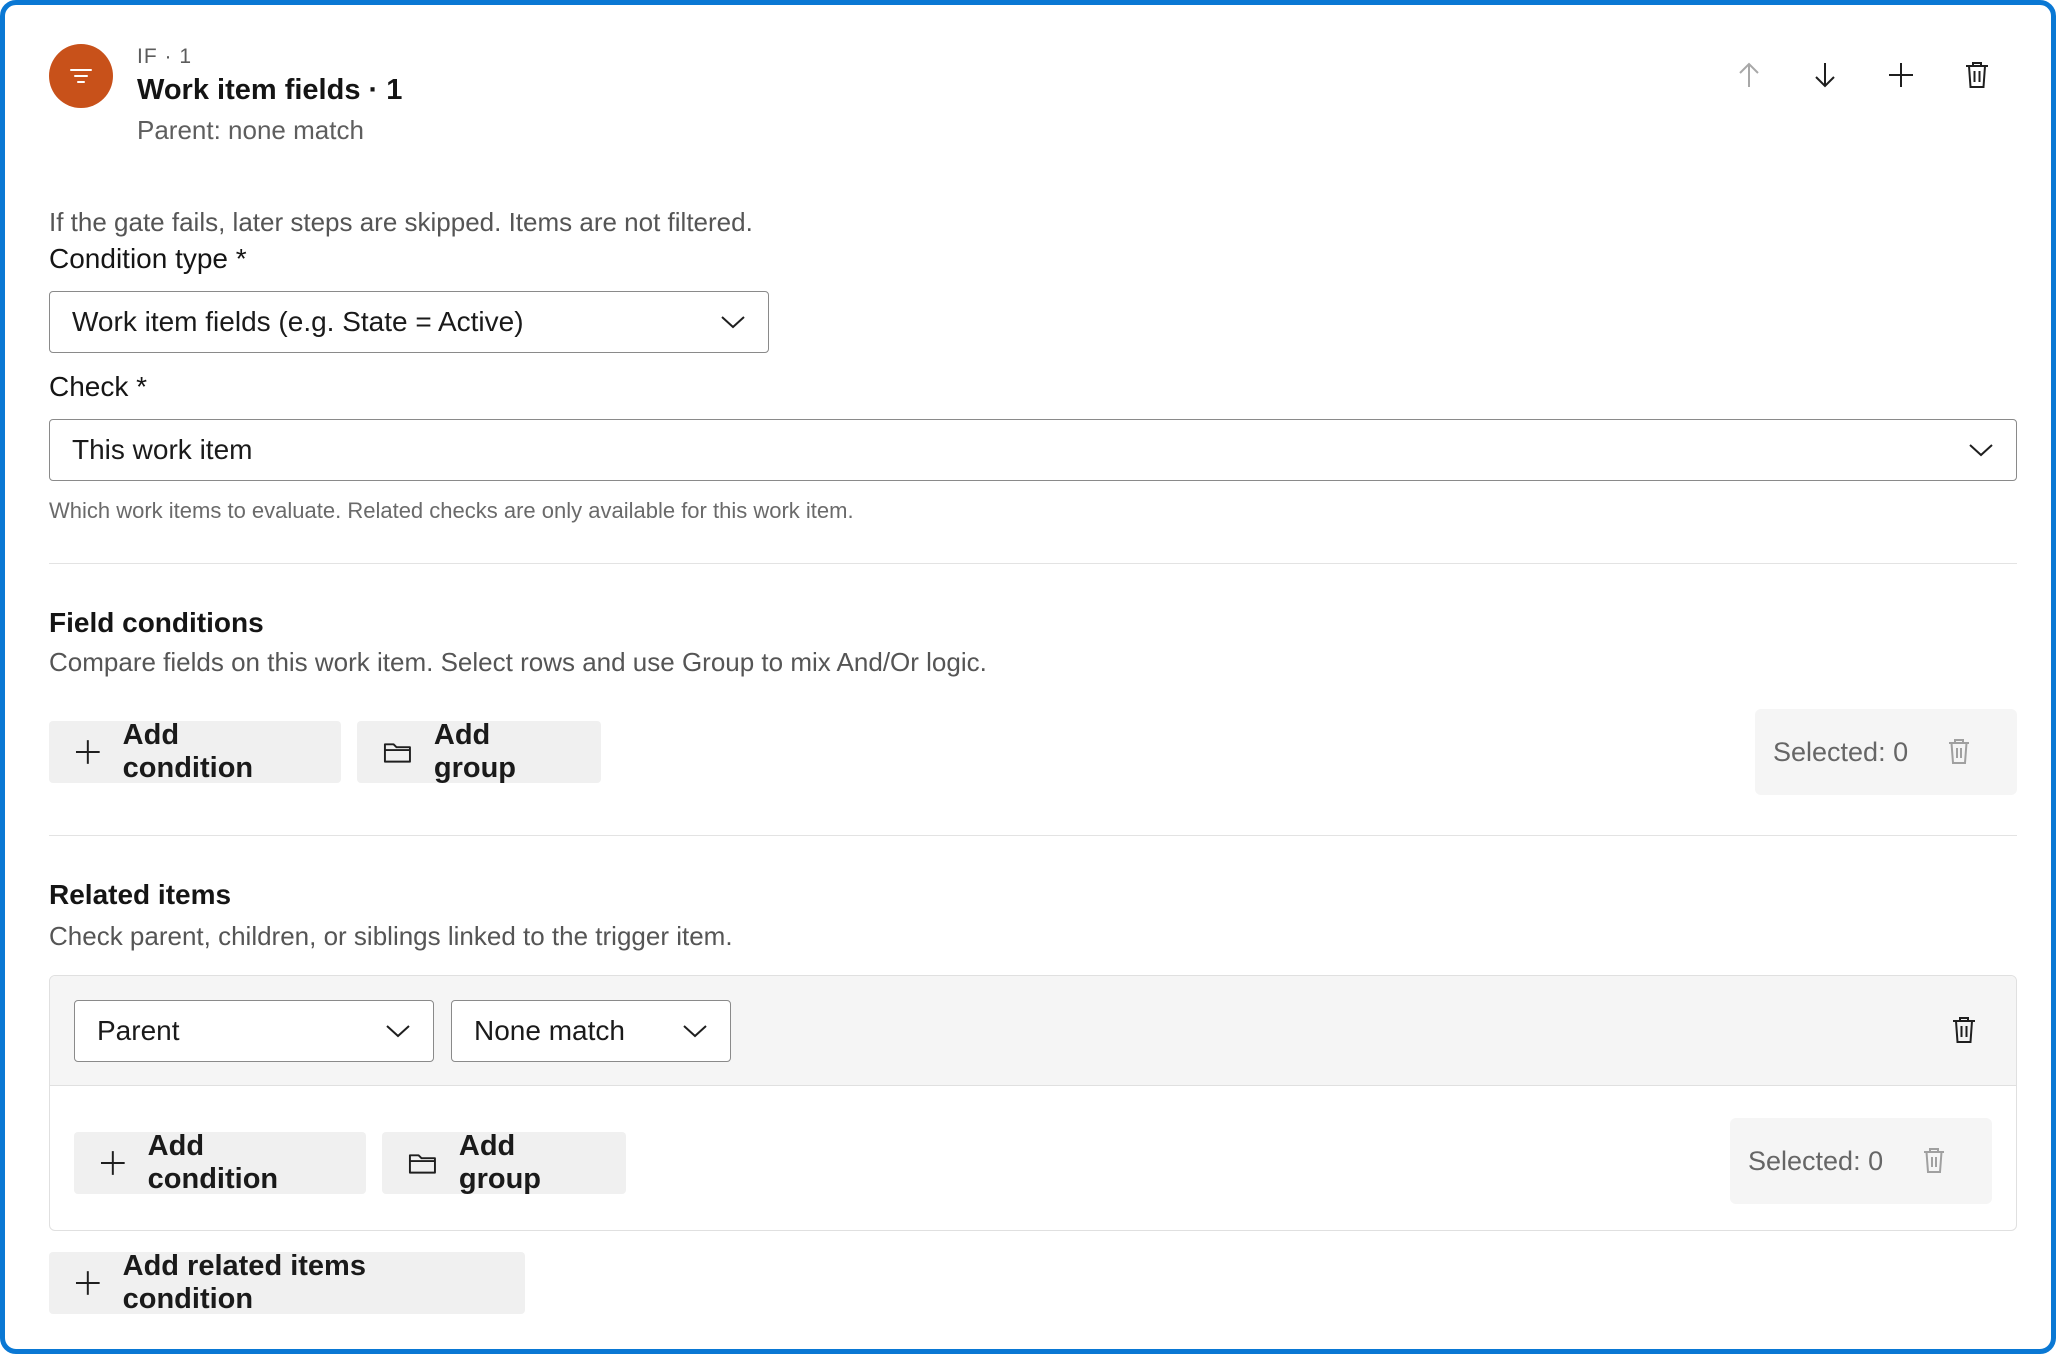 The width and height of the screenshot is (2056, 1354). What do you see at coordinates (1841, 751) in the screenshot?
I see `selected-count: Selected: 0` at bounding box center [1841, 751].